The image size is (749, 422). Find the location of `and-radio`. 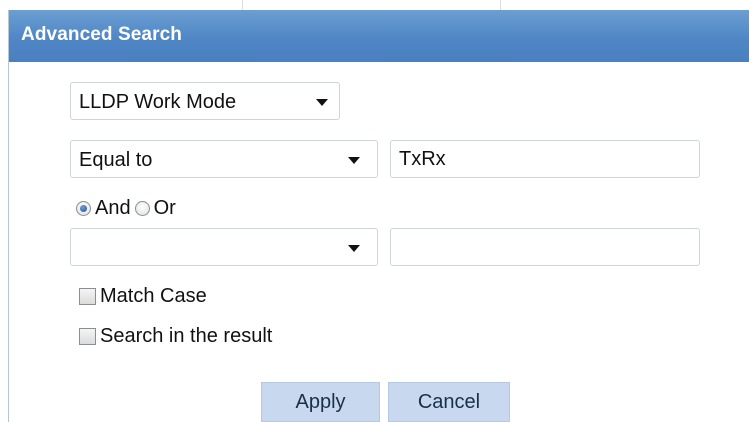

and-radio is located at coordinates (83, 208).